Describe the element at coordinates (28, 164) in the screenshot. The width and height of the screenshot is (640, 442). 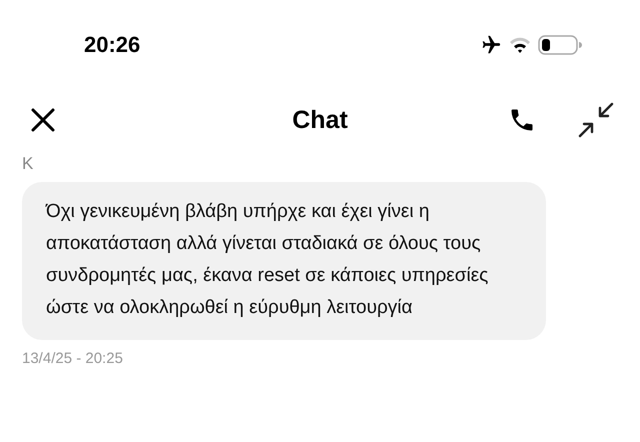
I see `sender-name: Κ` at that location.